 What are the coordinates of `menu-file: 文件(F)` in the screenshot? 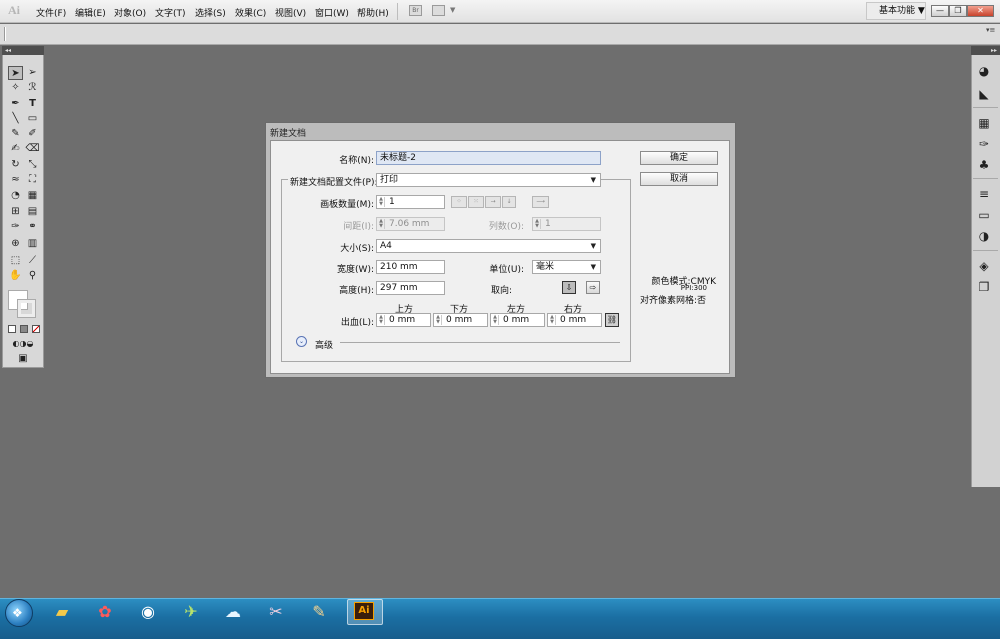 It's located at (51, 12).